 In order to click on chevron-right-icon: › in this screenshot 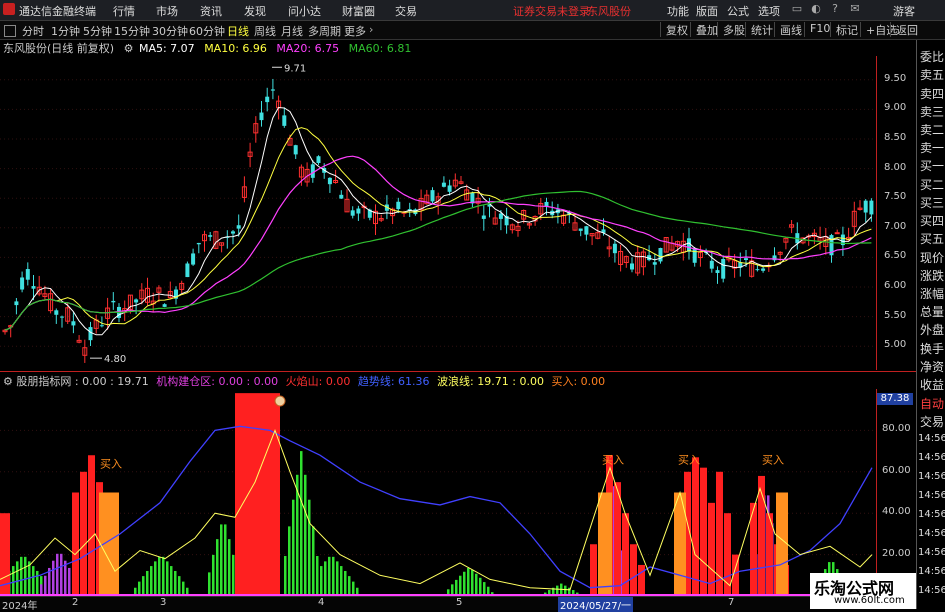, I will do `click(371, 29)`.